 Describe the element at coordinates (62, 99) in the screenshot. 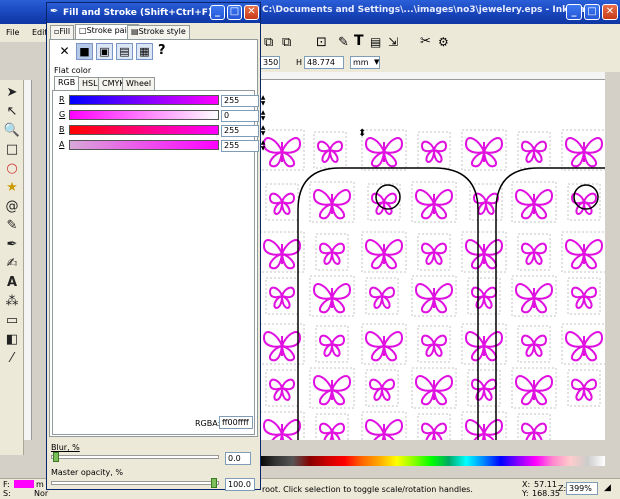

I see `r-label: R` at that location.